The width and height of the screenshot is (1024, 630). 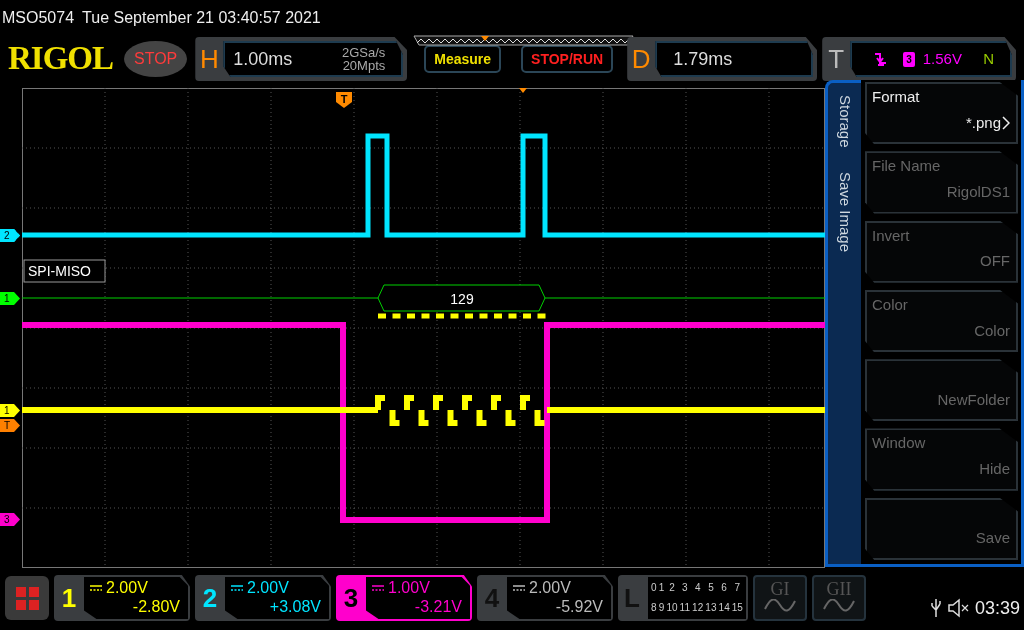 What do you see at coordinates (301, 59) in the screenshot?
I see `timebase-panel: H 1.00ms 2GSa/s 20Mpts` at bounding box center [301, 59].